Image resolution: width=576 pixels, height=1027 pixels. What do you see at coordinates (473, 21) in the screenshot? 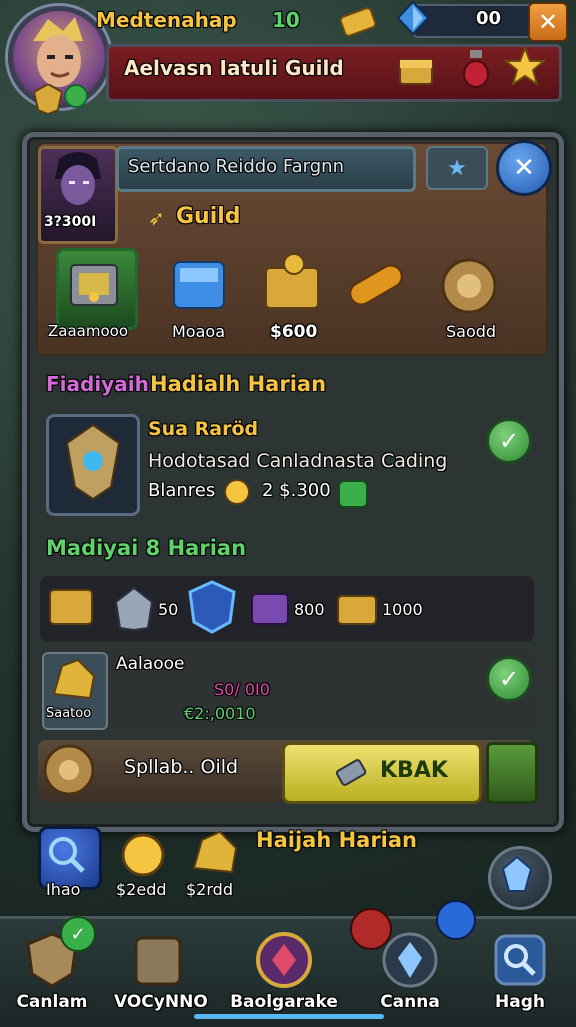
I see `currency-bar` at bounding box center [473, 21].